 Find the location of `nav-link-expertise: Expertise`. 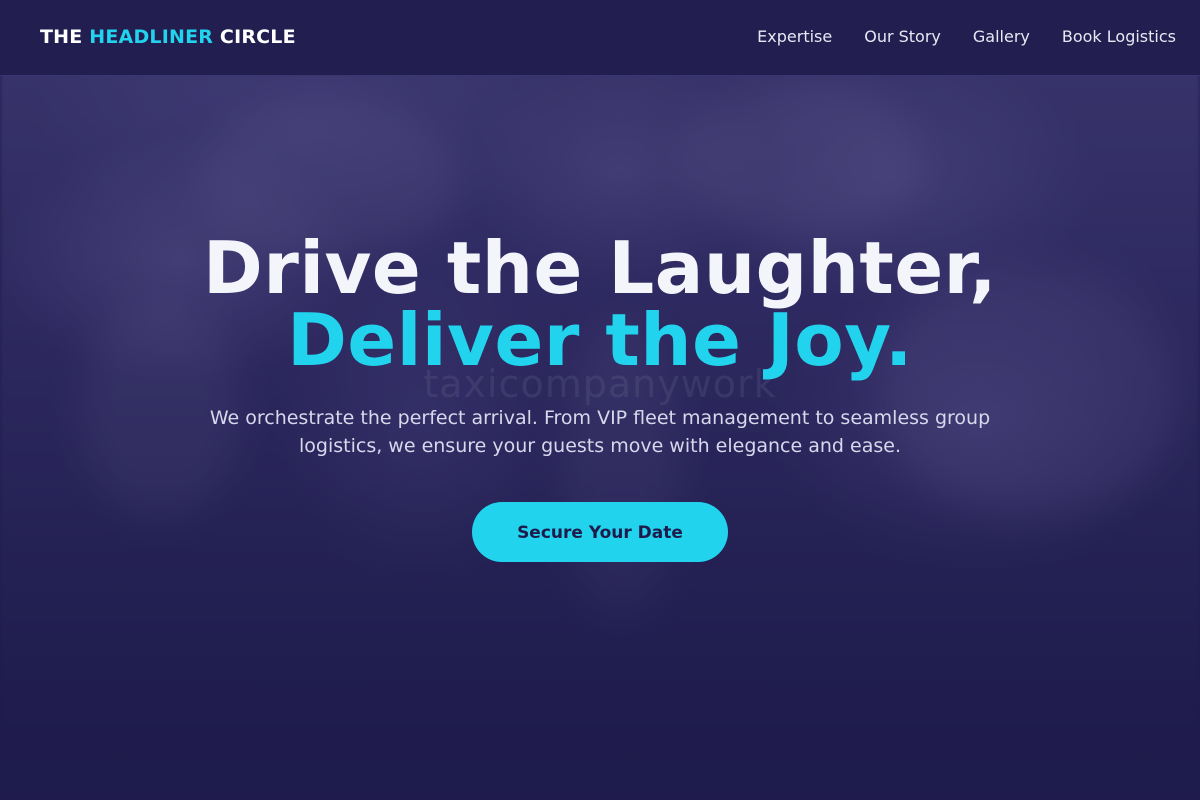

nav-link-expertise: Expertise is located at coordinates (794, 36).